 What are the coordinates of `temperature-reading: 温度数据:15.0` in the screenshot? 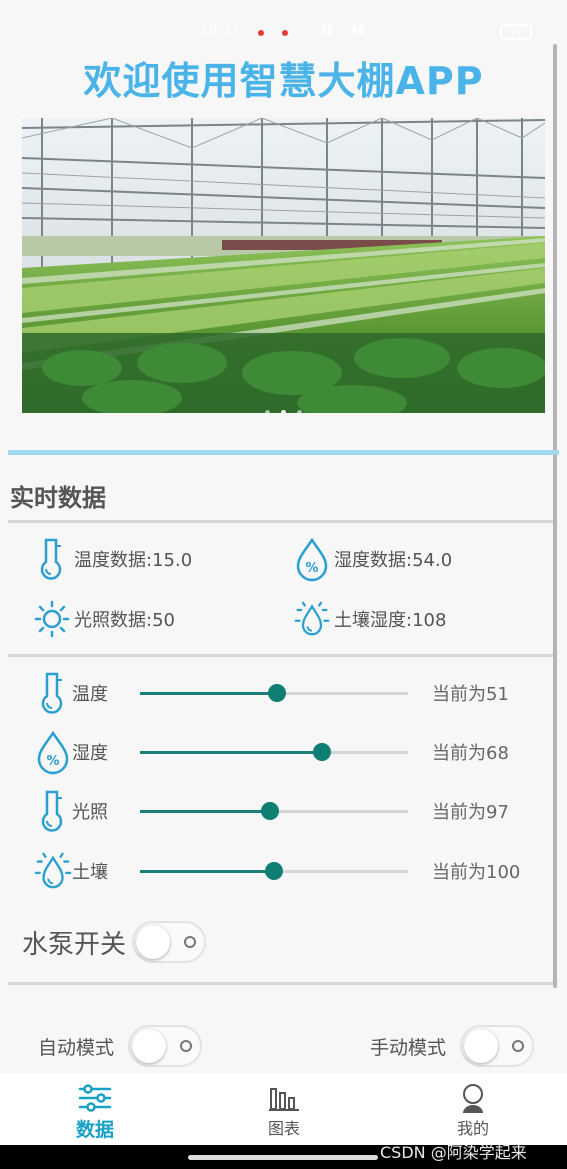 It's located at (113, 559).